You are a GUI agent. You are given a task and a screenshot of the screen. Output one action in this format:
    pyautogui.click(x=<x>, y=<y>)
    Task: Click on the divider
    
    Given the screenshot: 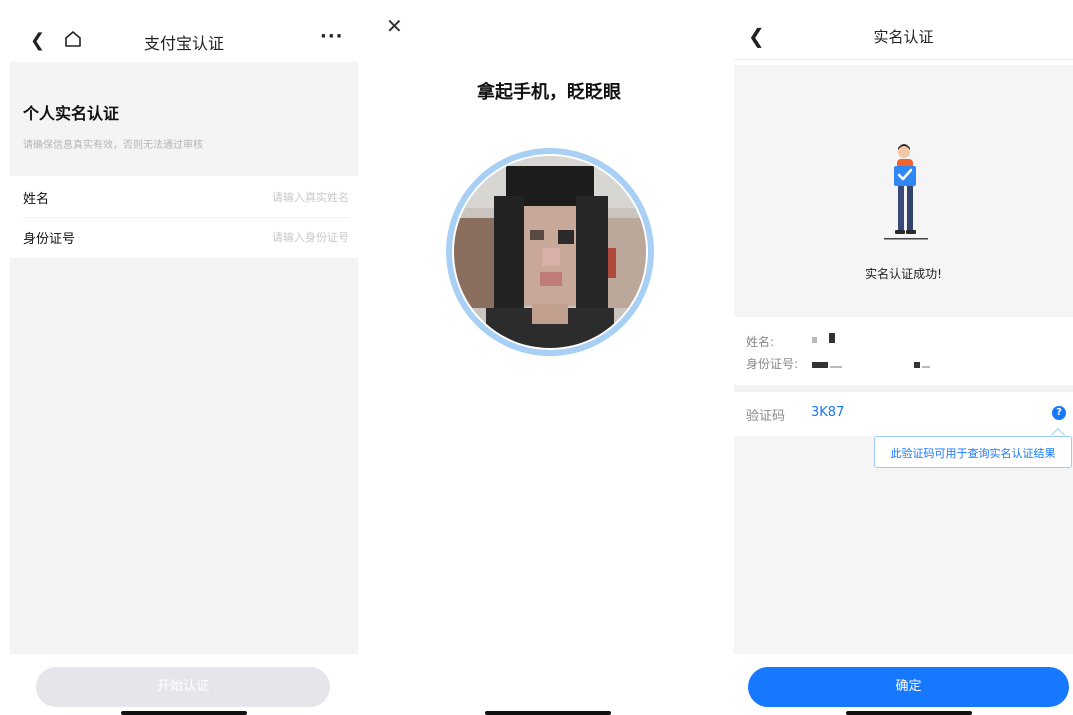 What is the action you would take?
    pyautogui.click(x=903, y=388)
    